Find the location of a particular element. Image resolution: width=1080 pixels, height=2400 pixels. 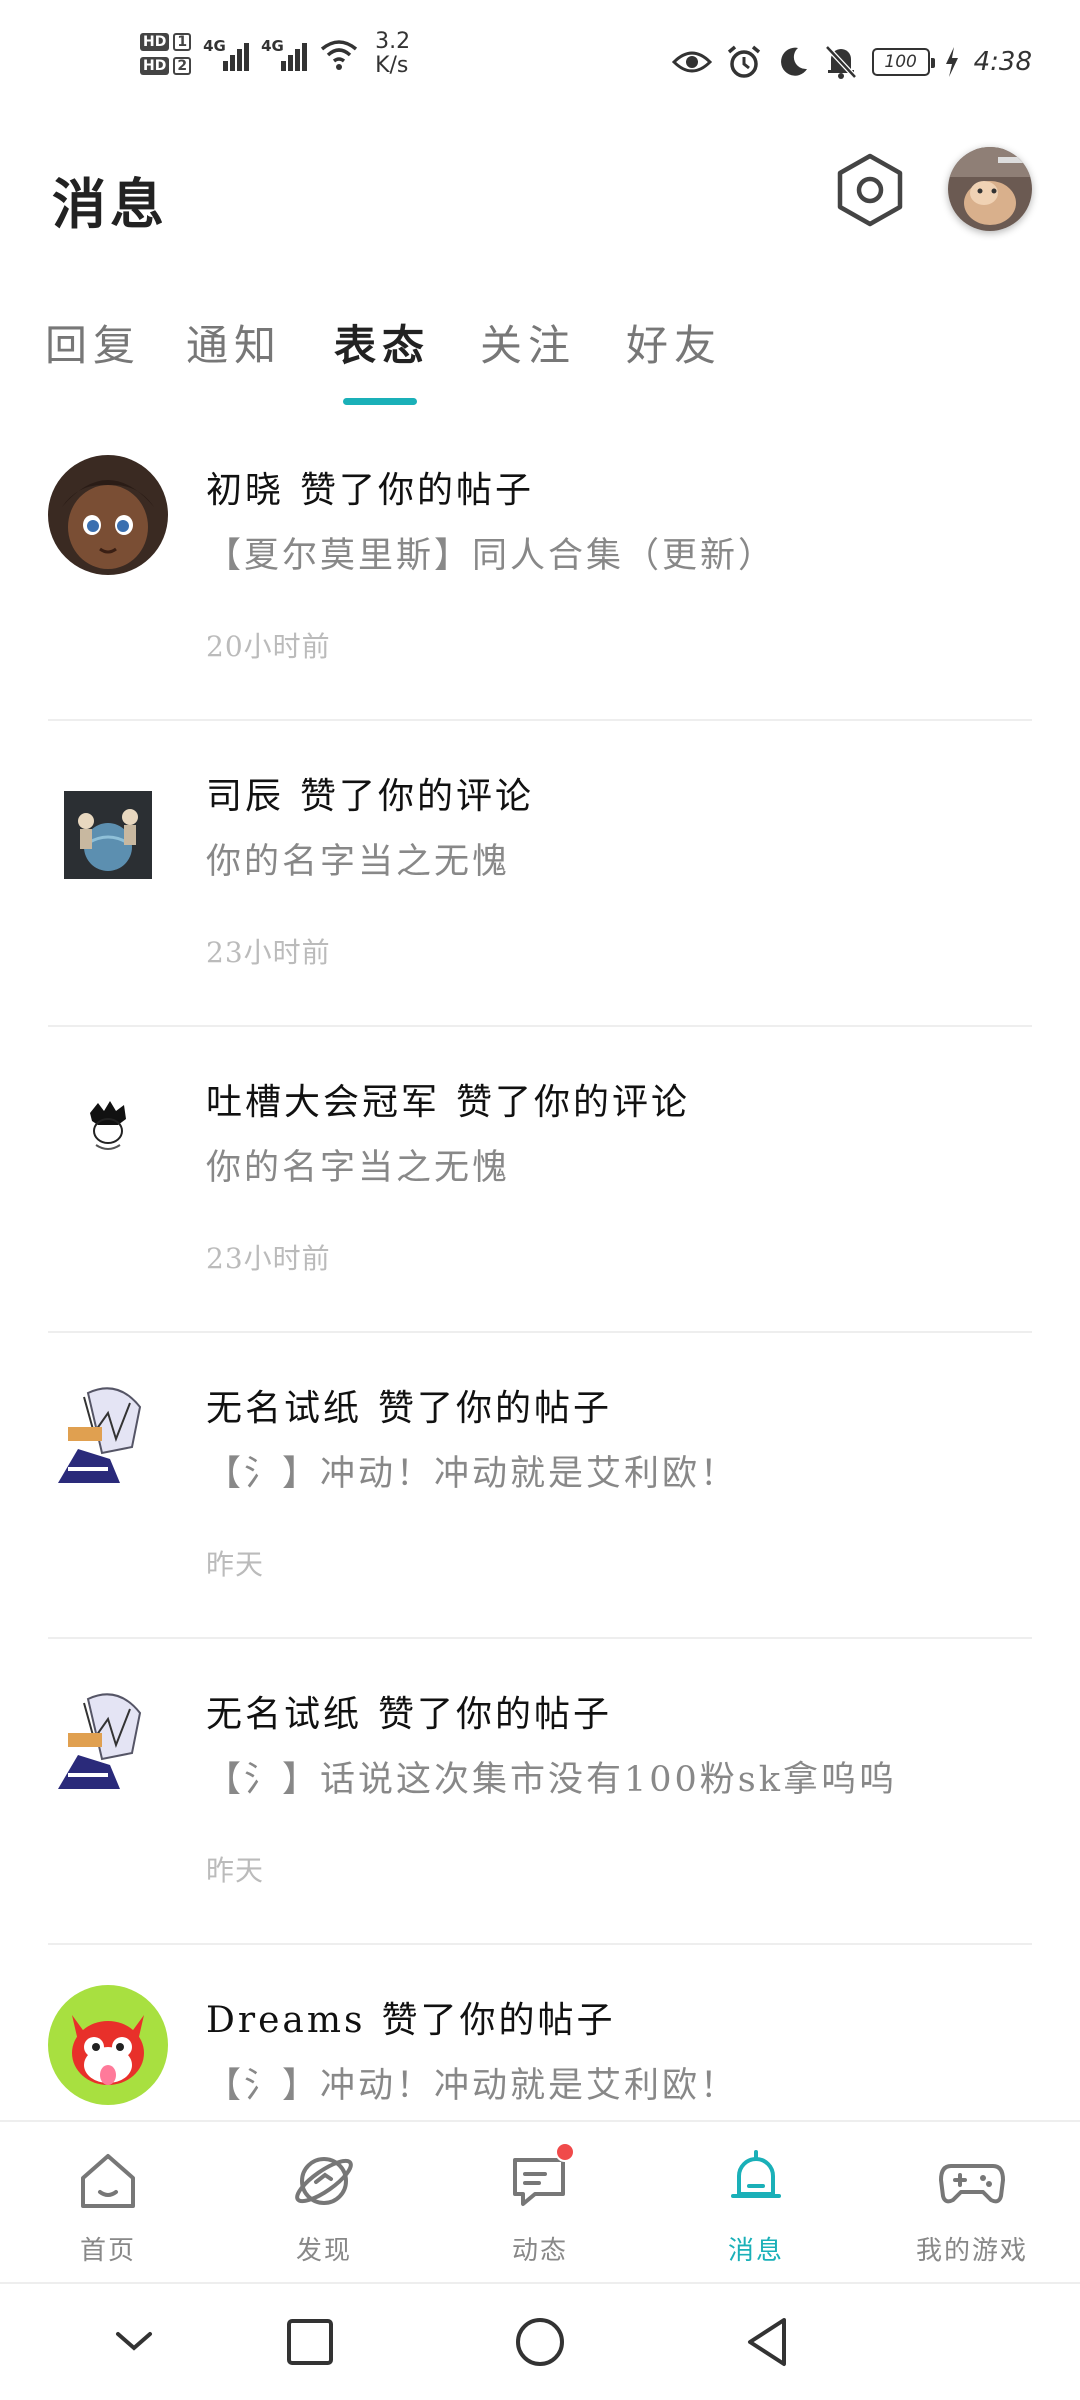

nav-home-label: 首页 is located at coordinates (107, 2251).